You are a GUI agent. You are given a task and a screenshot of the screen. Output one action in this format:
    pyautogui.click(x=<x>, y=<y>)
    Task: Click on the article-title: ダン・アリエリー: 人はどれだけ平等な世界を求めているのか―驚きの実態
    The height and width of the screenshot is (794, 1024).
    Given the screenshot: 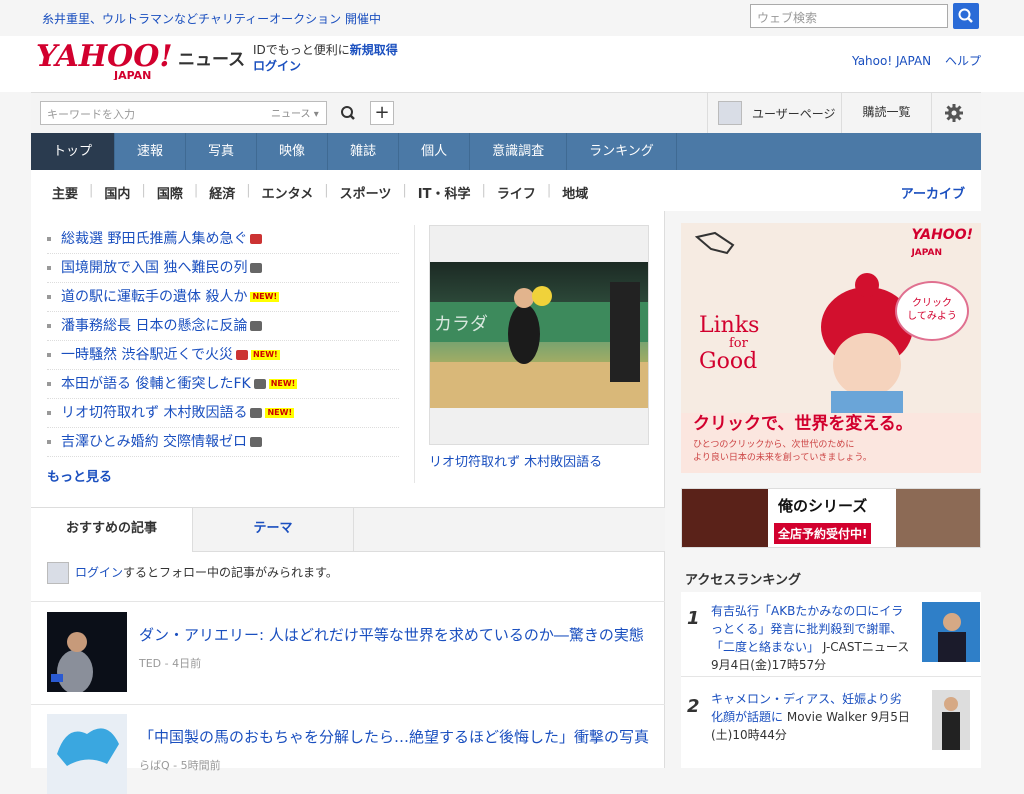 What is the action you would take?
    pyautogui.click(x=391, y=634)
    